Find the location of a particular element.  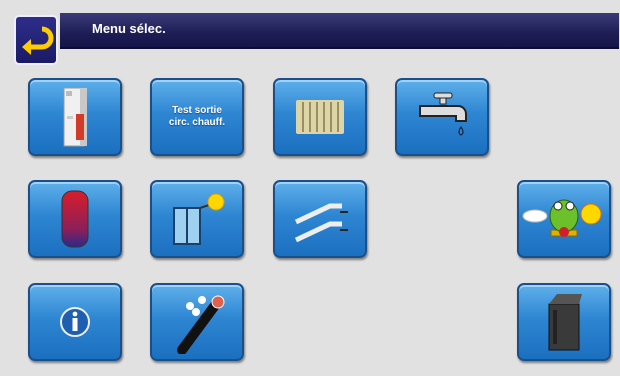

frog-weather-button is located at coordinates (564, 219).